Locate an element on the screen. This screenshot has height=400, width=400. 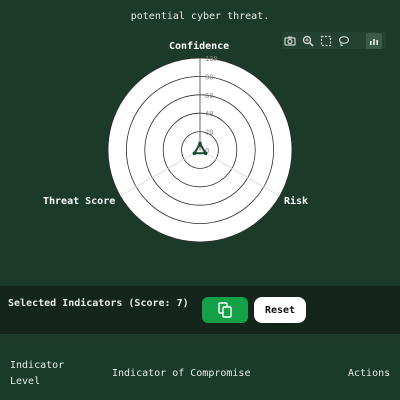
radar-tick-label: 100 is located at coordinates (211, 59).